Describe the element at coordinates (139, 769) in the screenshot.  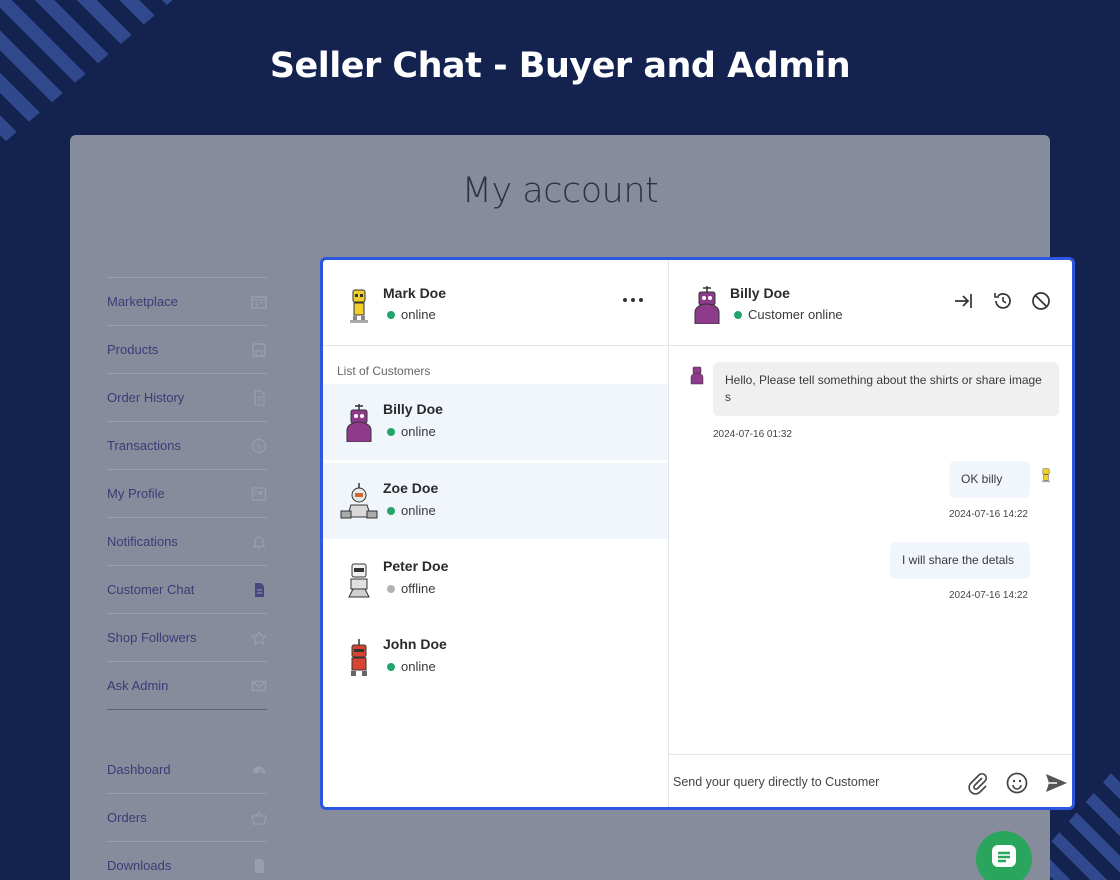
I see `menu-item-label: Dashboard` at that location.